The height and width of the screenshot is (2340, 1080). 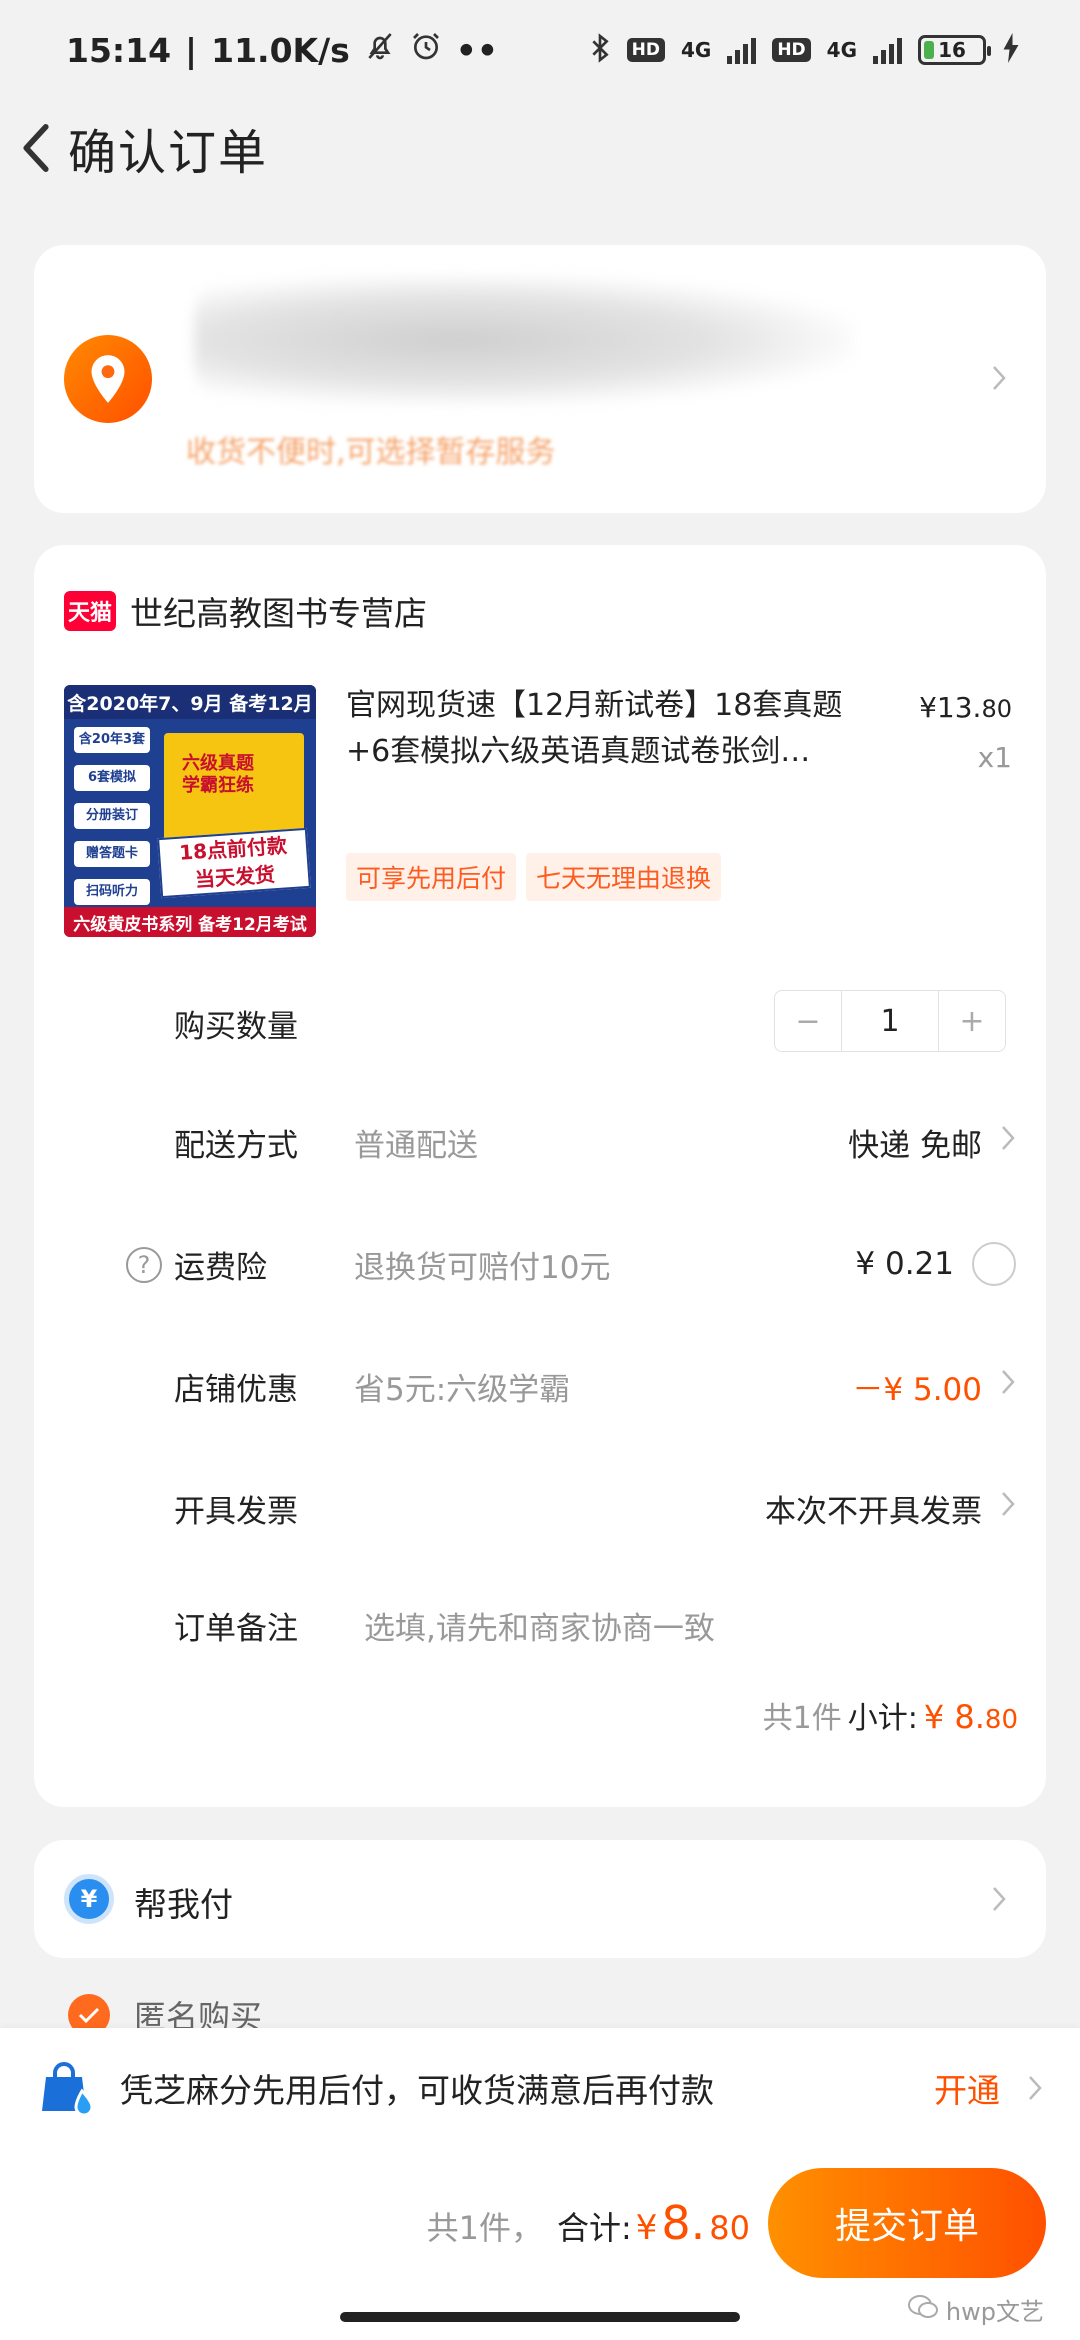 What do you see at coordinates (484, 2228) in the screenshot?
I see `total-count: 共1件，` at bounding box center [484, 2228].